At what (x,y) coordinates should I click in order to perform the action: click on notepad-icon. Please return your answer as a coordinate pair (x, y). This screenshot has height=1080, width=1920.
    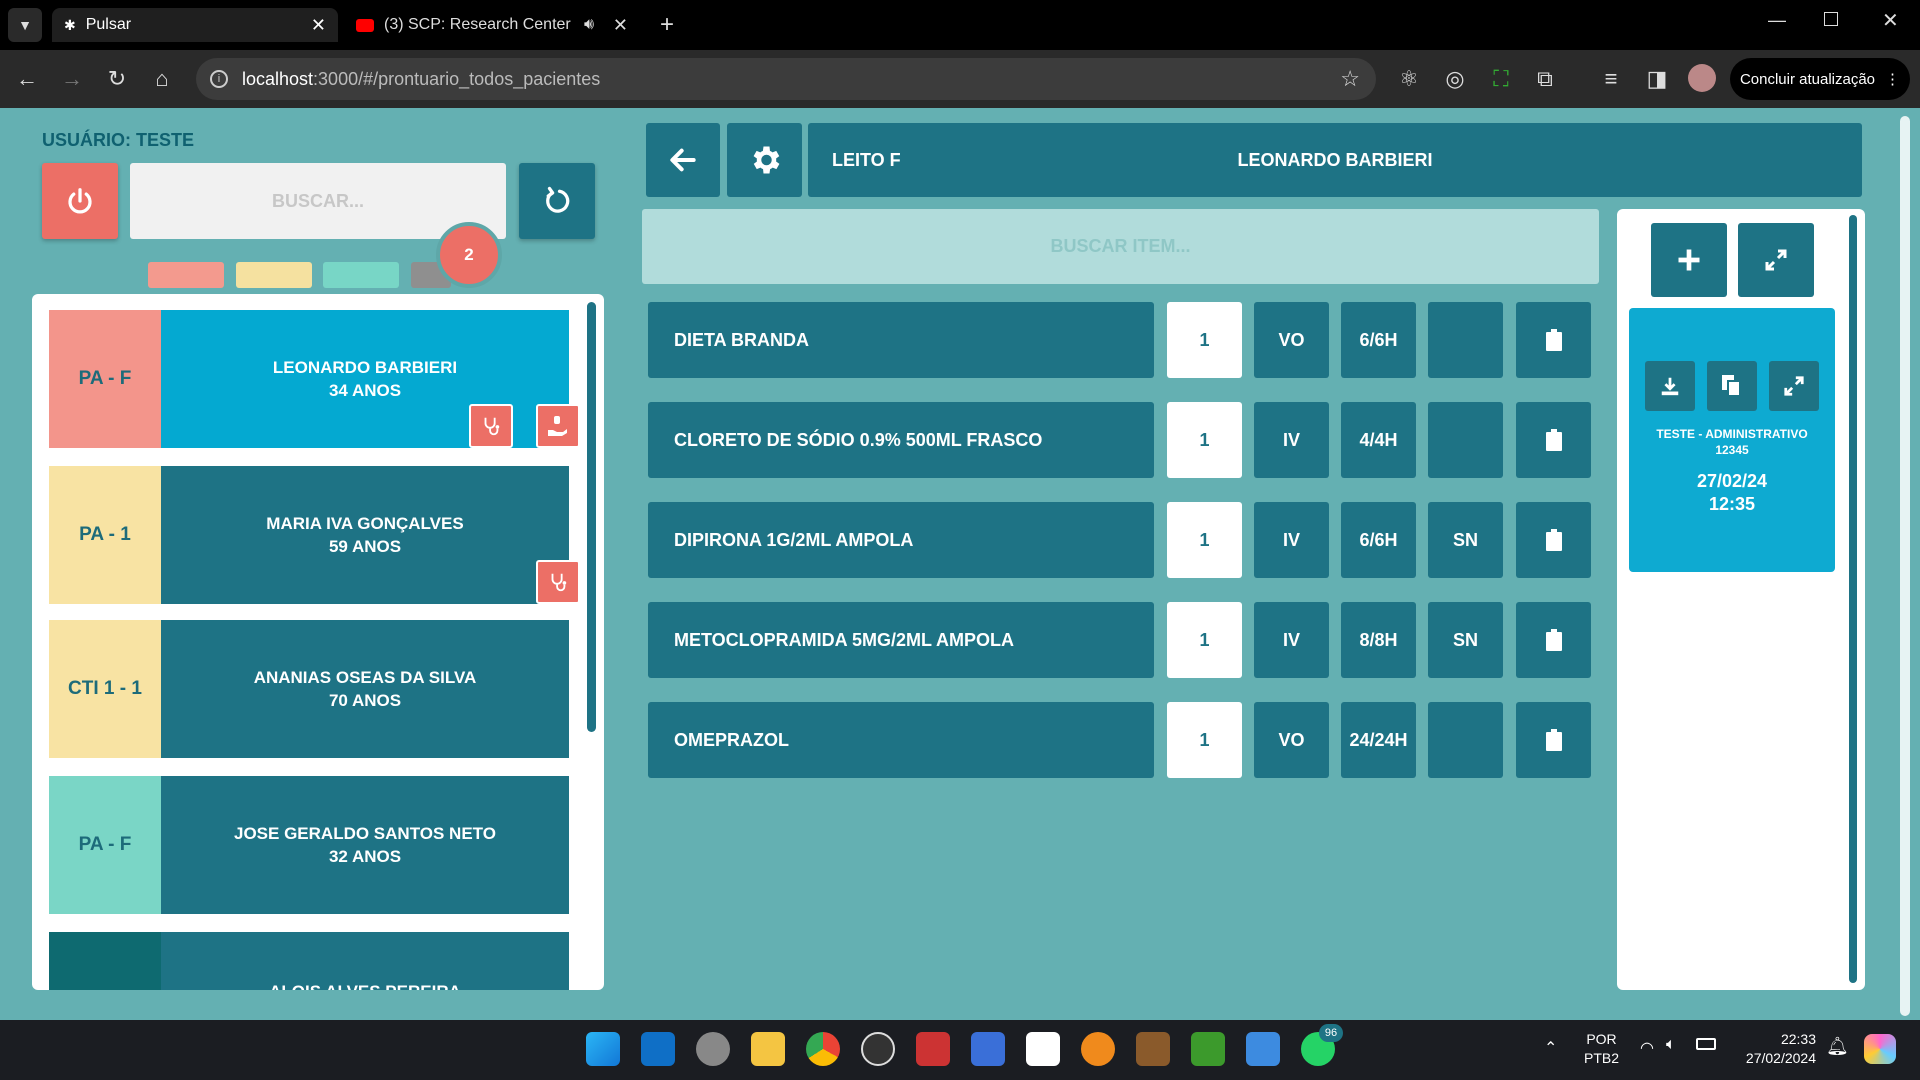
    Looking at the image, I should click on (1263, 1049).